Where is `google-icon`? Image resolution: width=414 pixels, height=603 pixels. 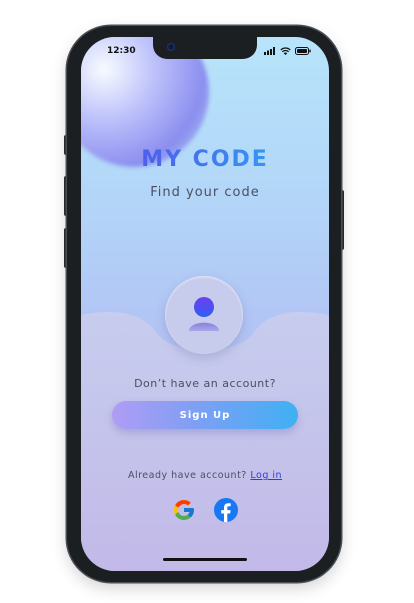 google-icon is located at coordinates (184, 510).